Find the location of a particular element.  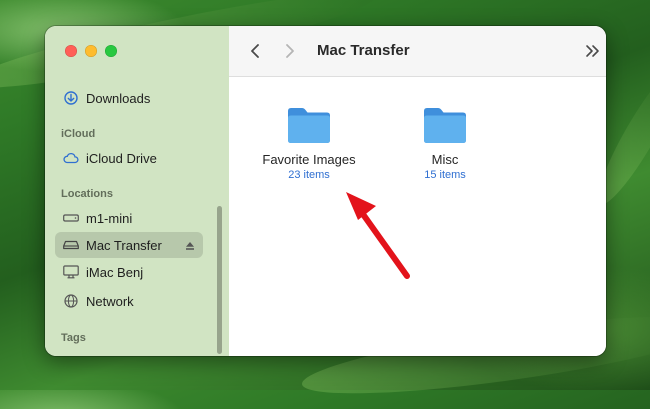

window-controls is located at coordinates (91, 51).